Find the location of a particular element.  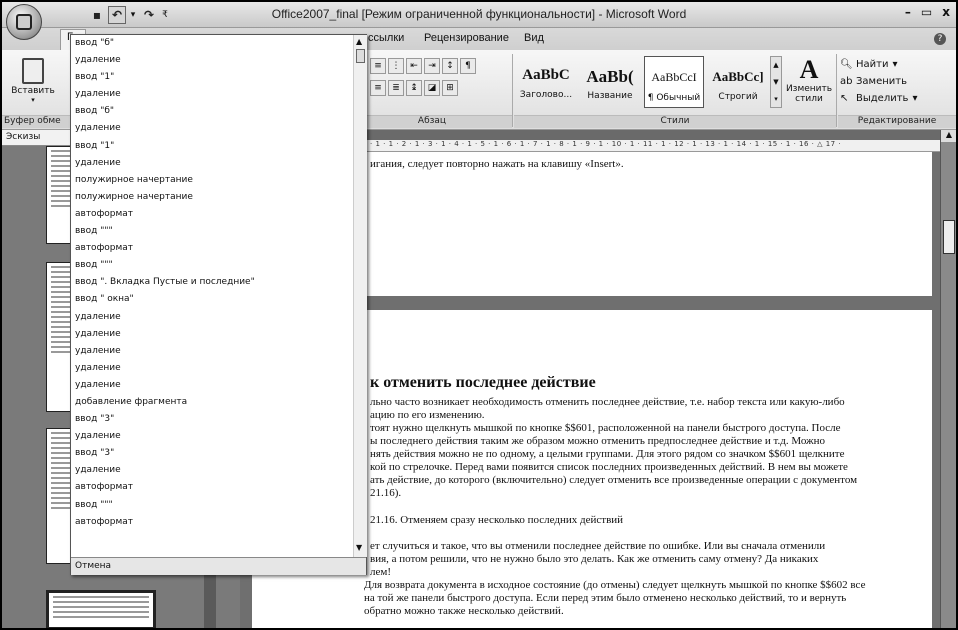

minimize-icon: – is located at coordinates (908, 12).